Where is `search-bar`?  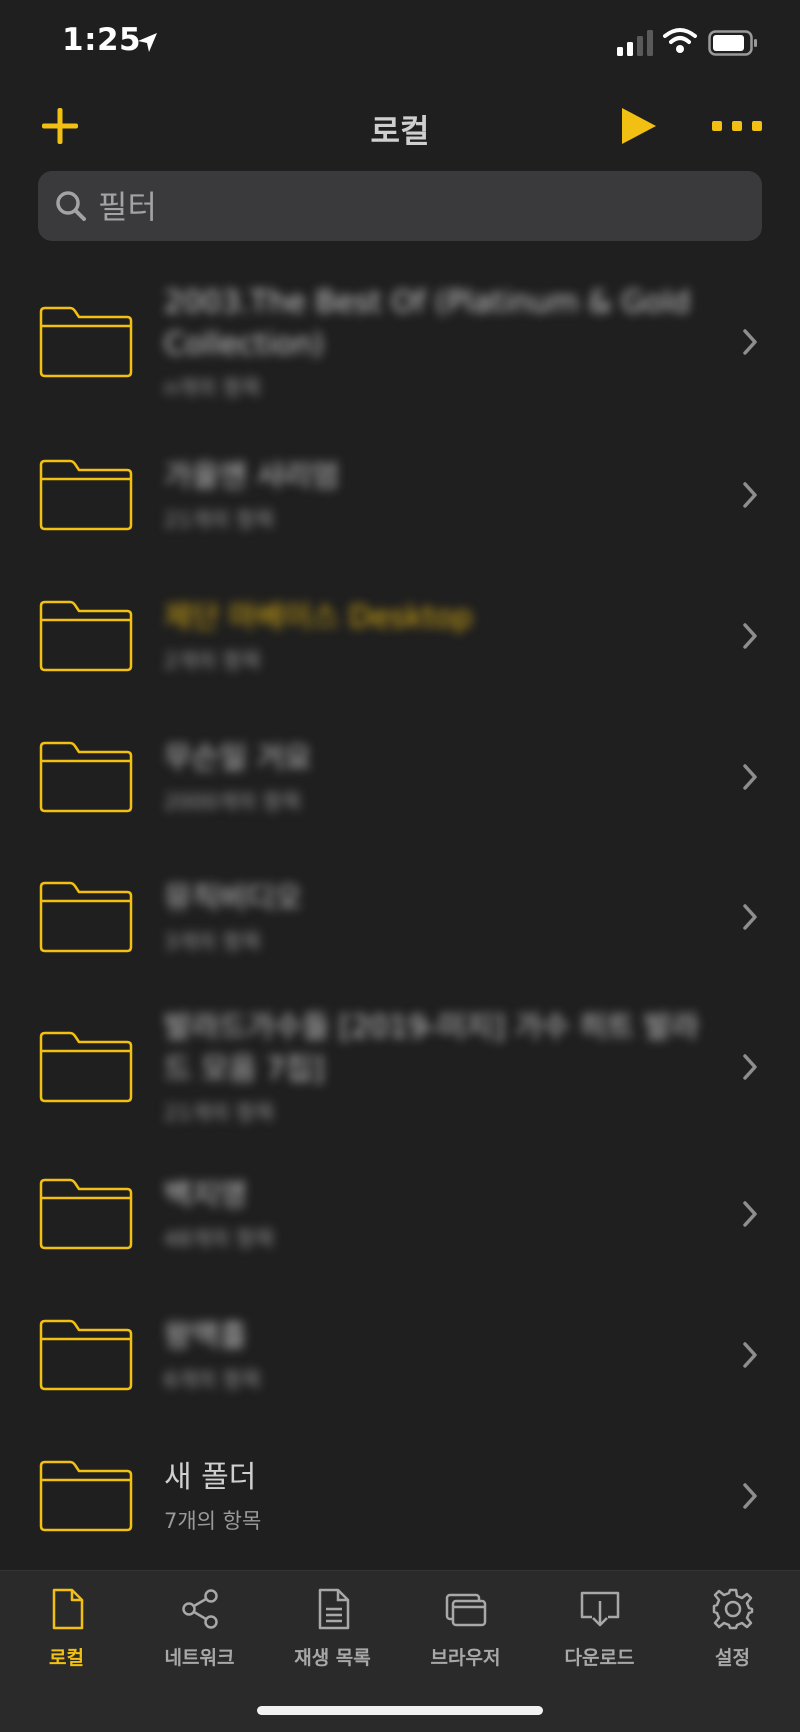 search-bar is located at coordinates (400, 207).